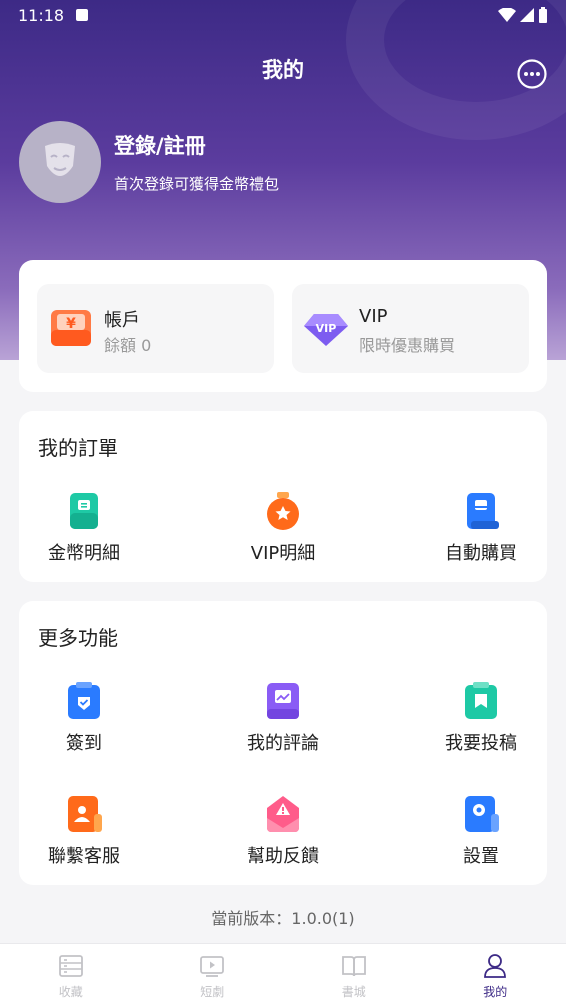 The height and width of the screenshot is (1008, 566). I want to click on my-comments-button: 我的評論, so click(283, 718).